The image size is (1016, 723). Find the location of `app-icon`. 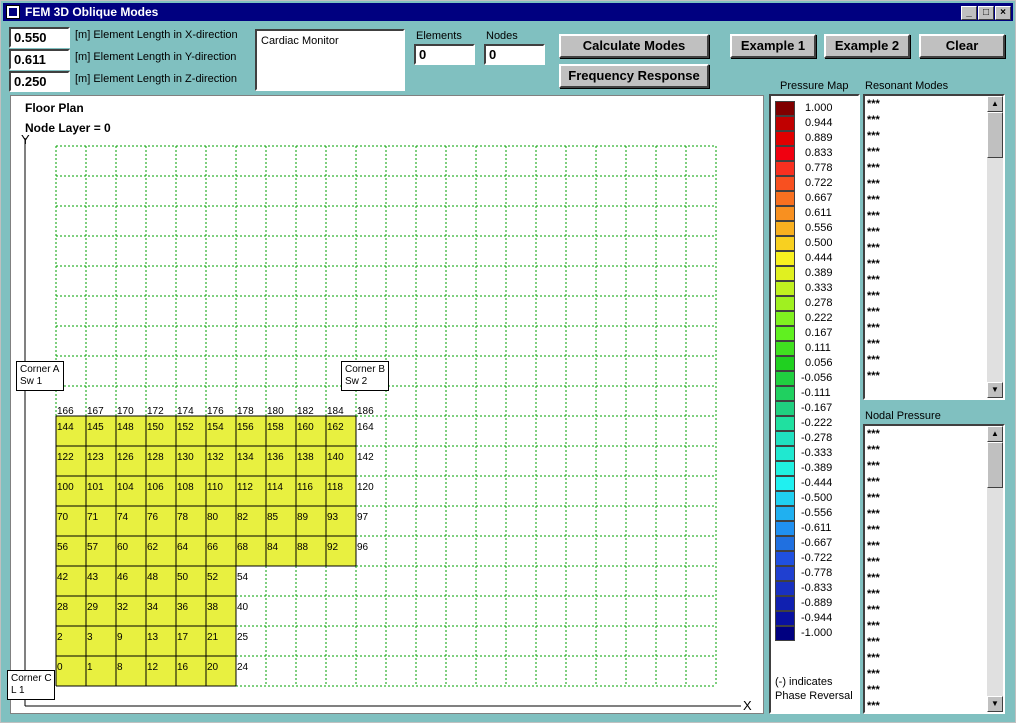

app-icon is located at coordinates (13, 12).